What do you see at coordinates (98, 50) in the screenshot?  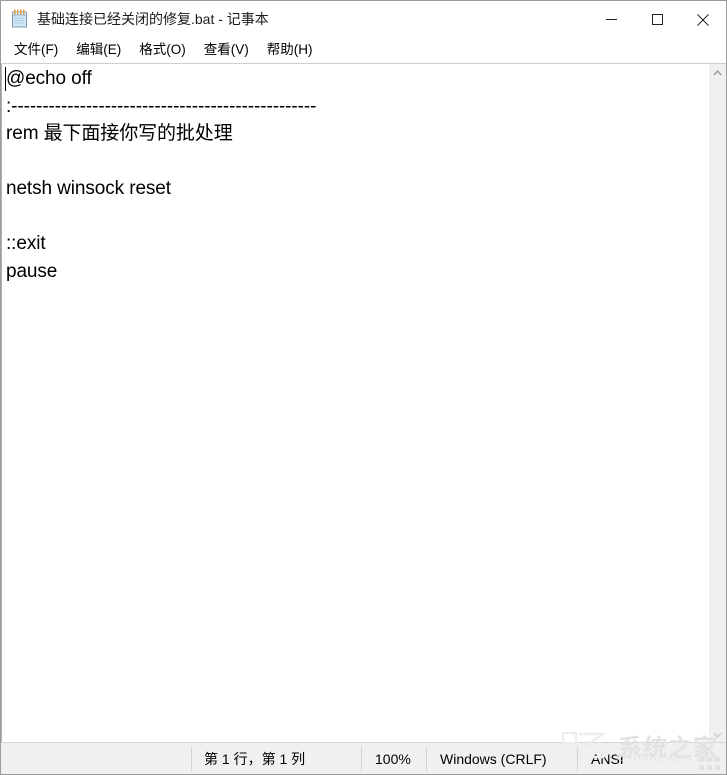 I see `menu-item-edit: 编辑(E)` at bounding box center [98, 50].